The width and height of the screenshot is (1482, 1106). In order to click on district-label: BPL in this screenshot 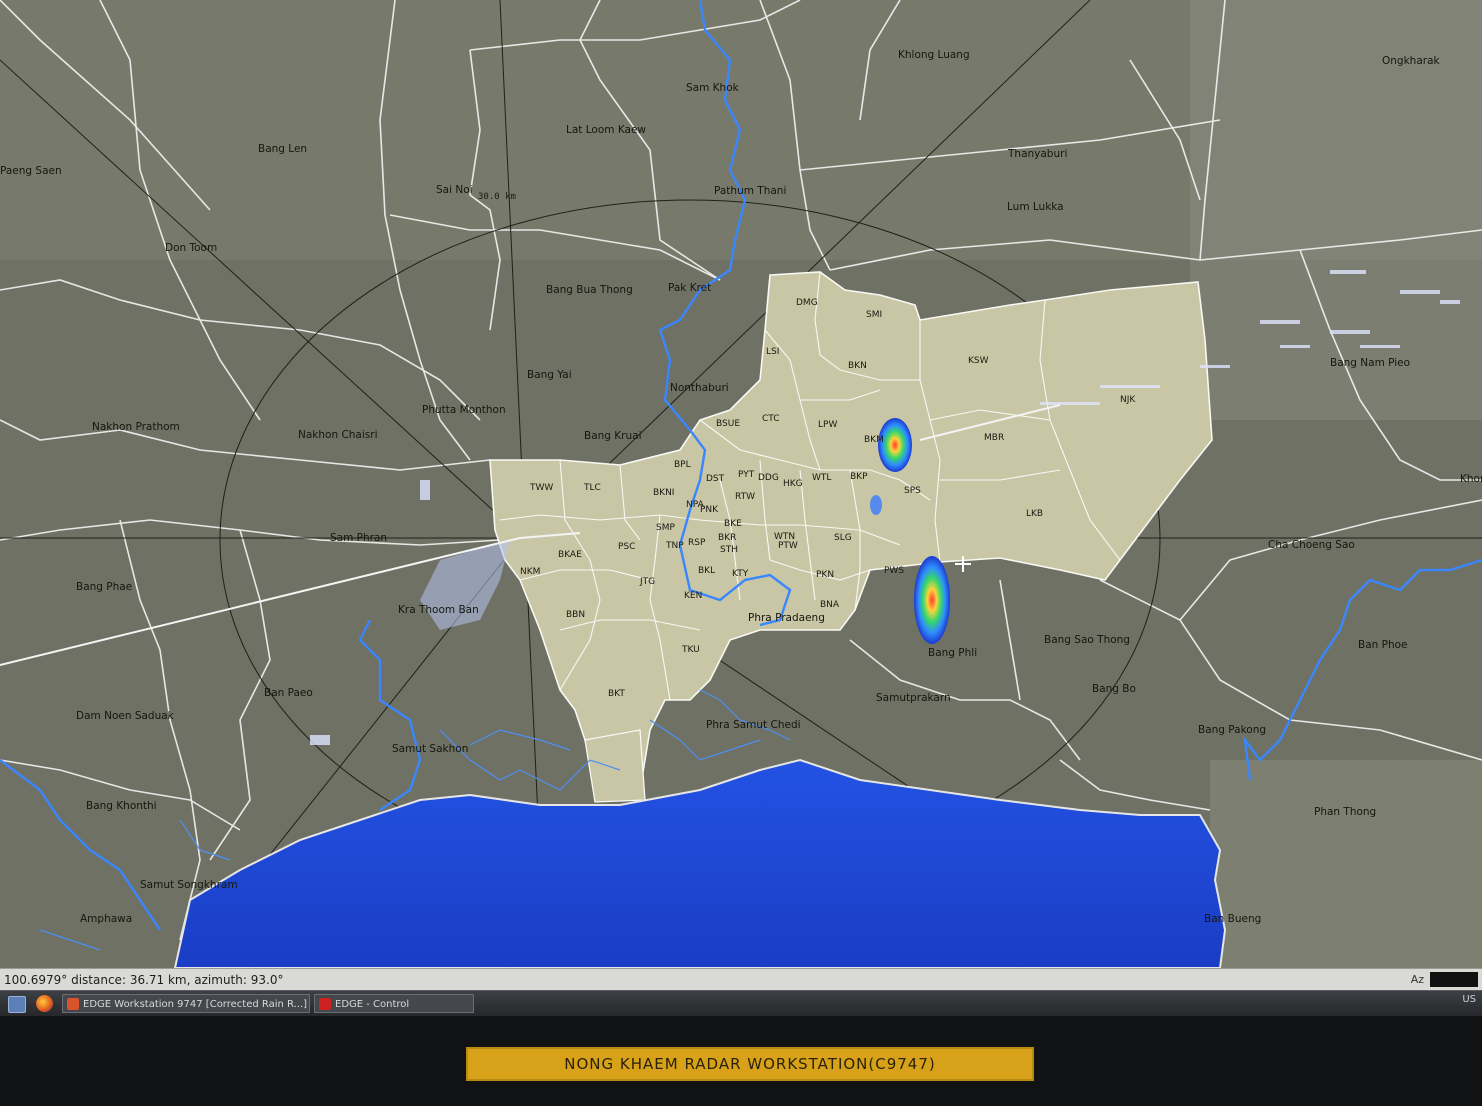, I will do `click(682, 465)`.